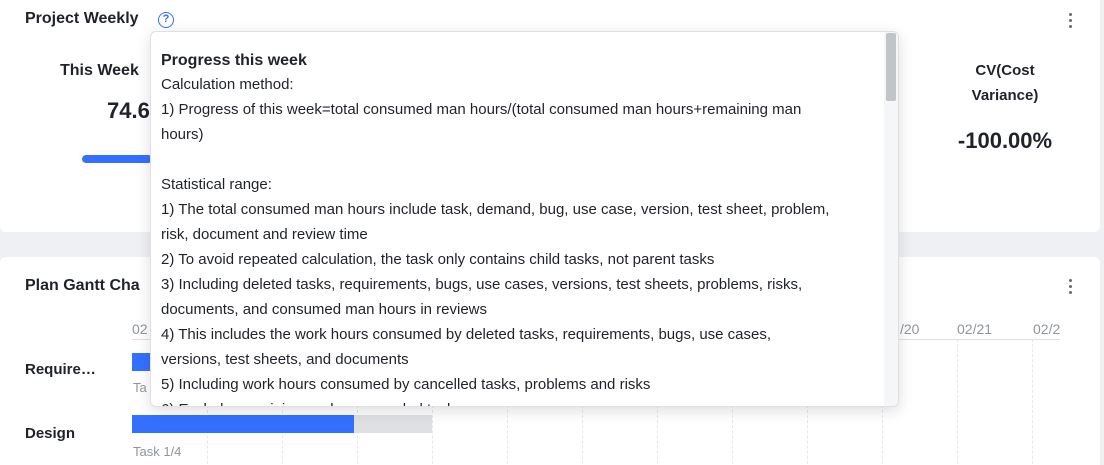 The height and width of the screenshot is (465, 1104). I want to click on gantt-date-label: 02/2, so click(1047, 329).